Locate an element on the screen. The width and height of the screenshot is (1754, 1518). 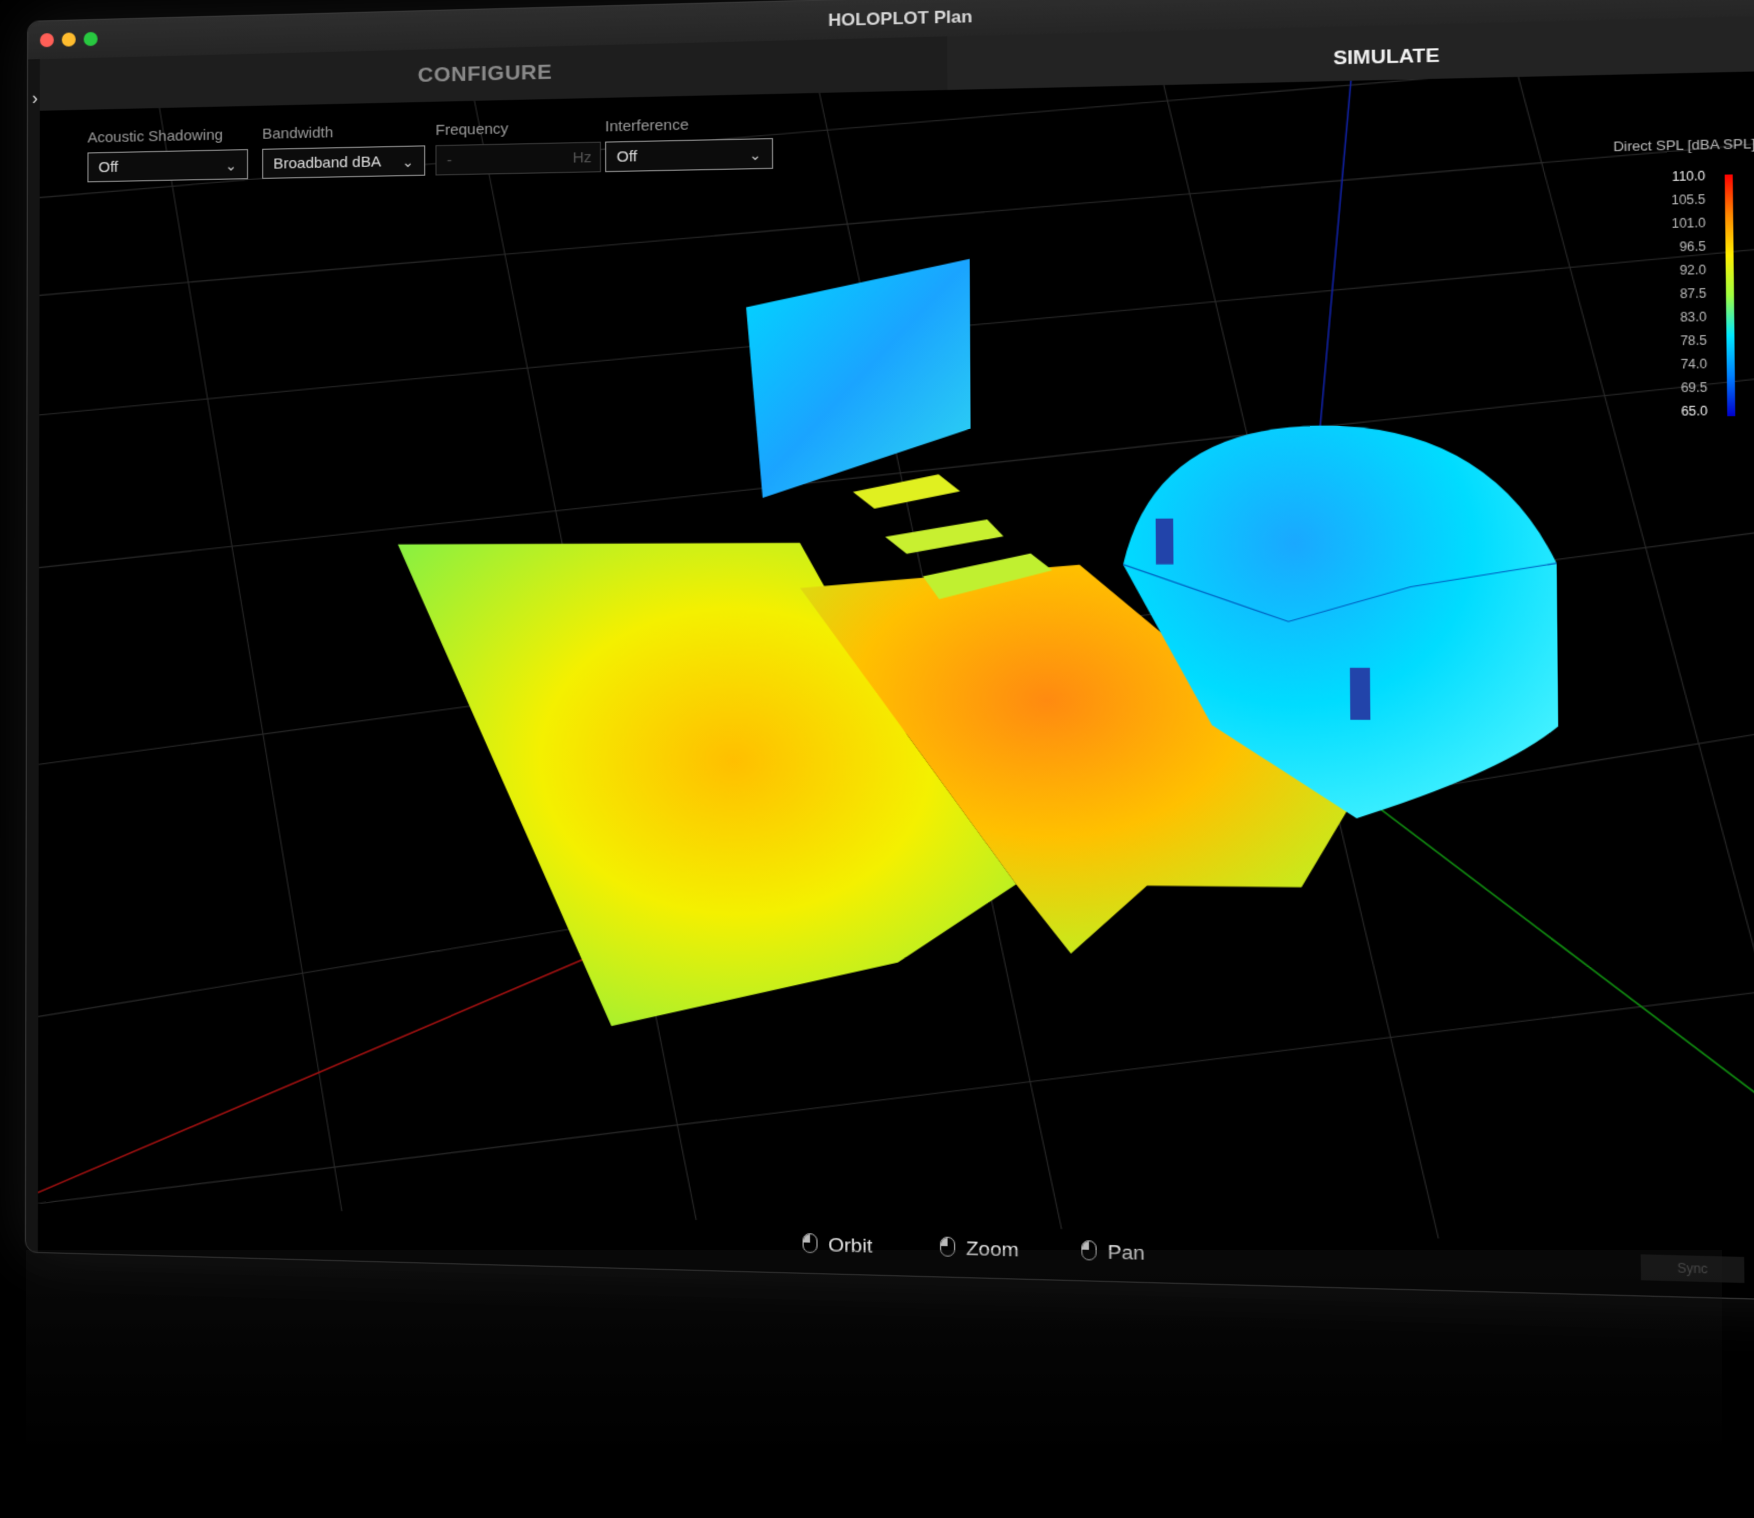
interference-control: Interference Off ⌄ is located at coordinates (689, 143).